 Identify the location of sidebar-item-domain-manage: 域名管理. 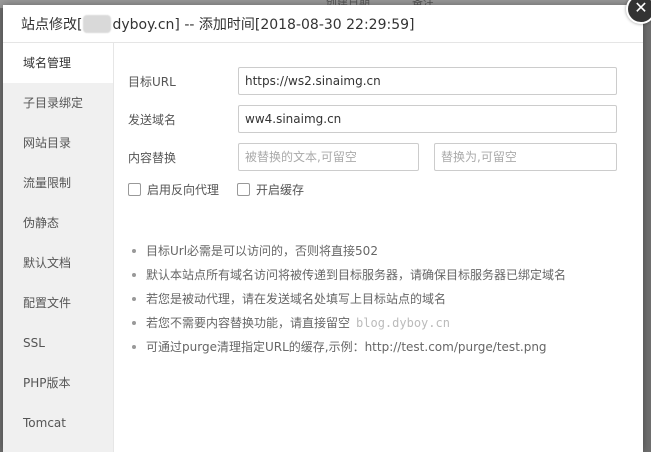
(58, 63).